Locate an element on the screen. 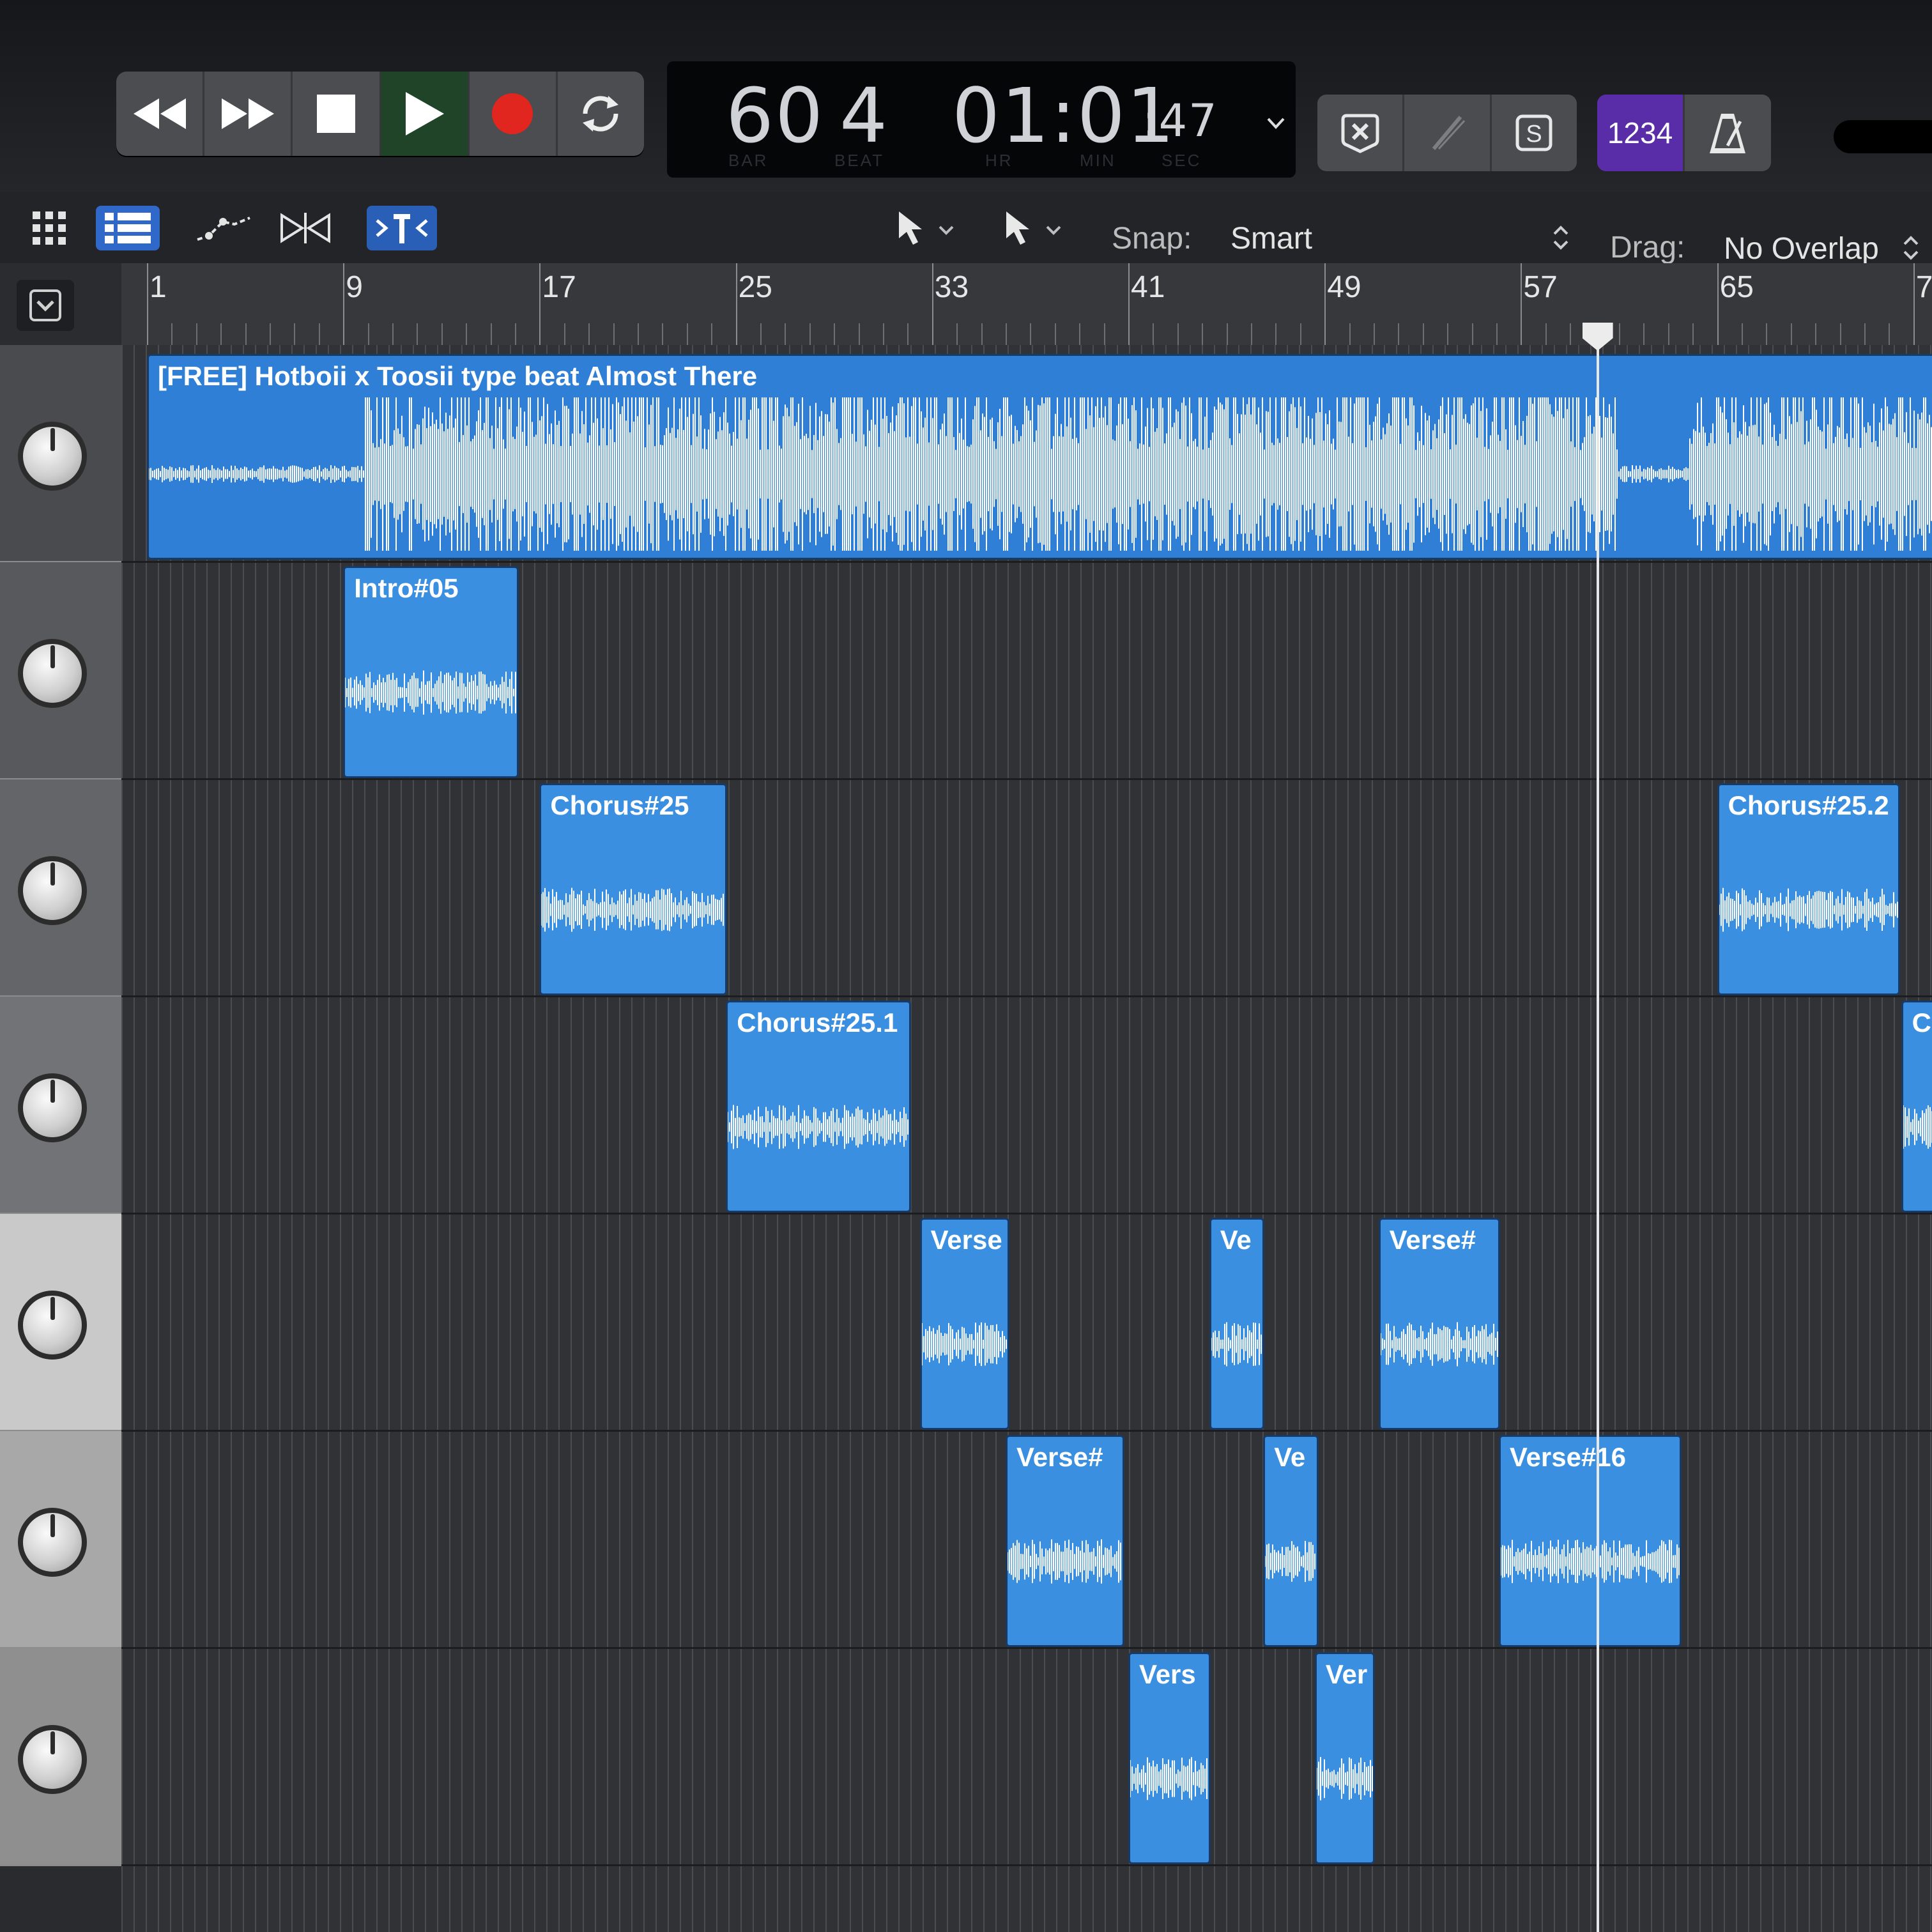 The height and width of the screenshot is (1932, 1932). left-click-tool-menu is located at coordinates (925, 228).